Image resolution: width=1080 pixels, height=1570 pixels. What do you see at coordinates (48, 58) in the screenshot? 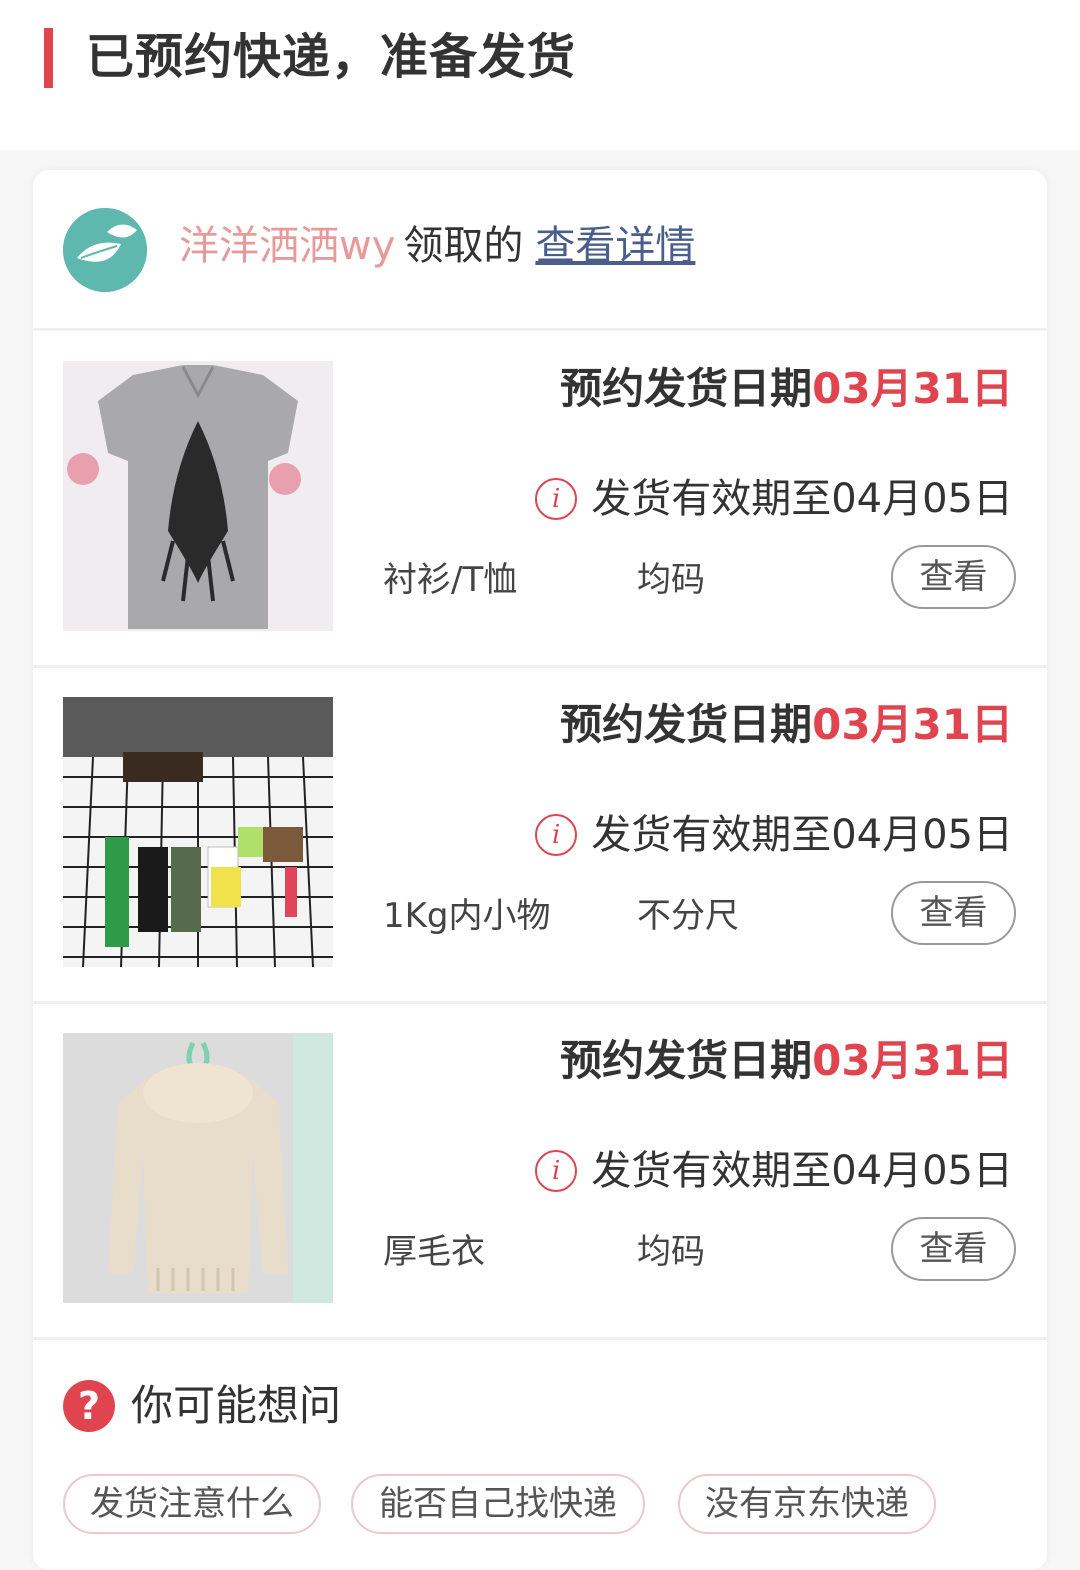
I see `title-accent-bar` at bounding box center [48, 58].